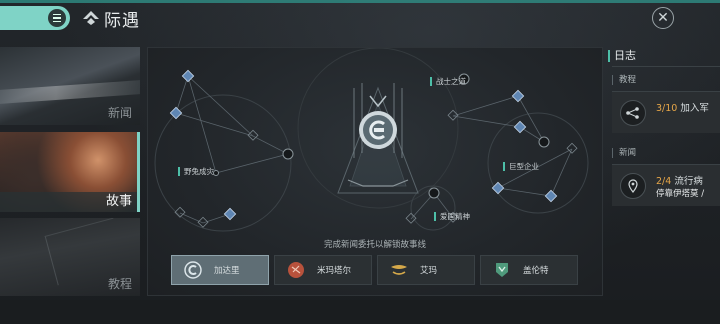  I want to click on tab-label: 教程, so click(119, 284).